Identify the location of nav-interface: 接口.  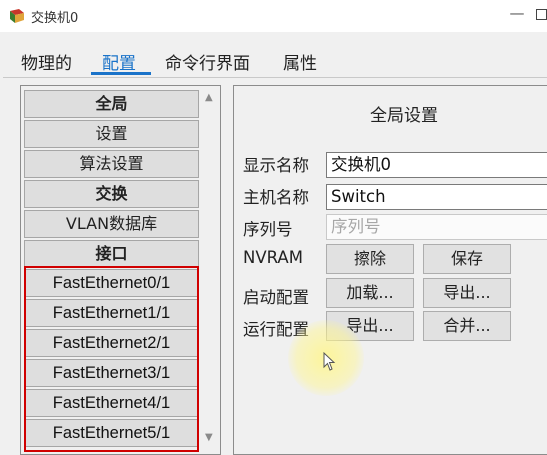
(111, 254).